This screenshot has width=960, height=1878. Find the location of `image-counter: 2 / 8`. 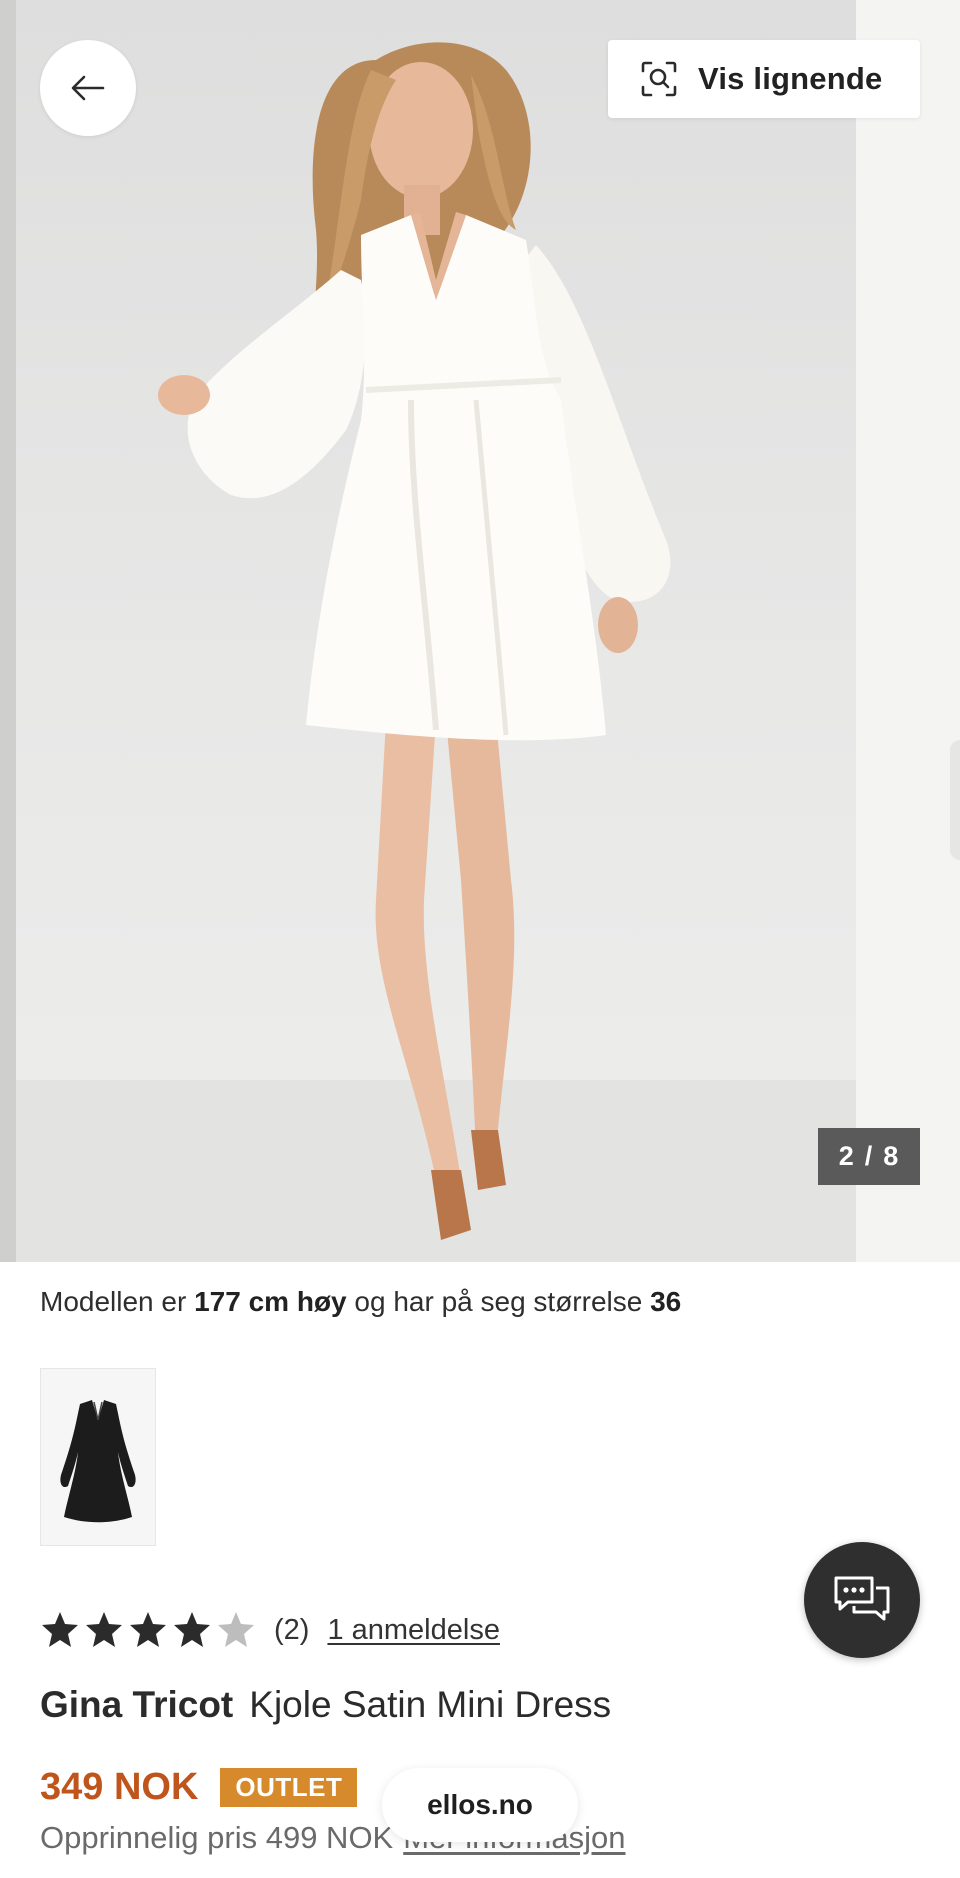

image-counter: 2 / 8 is located at coordinates (869, 1156).